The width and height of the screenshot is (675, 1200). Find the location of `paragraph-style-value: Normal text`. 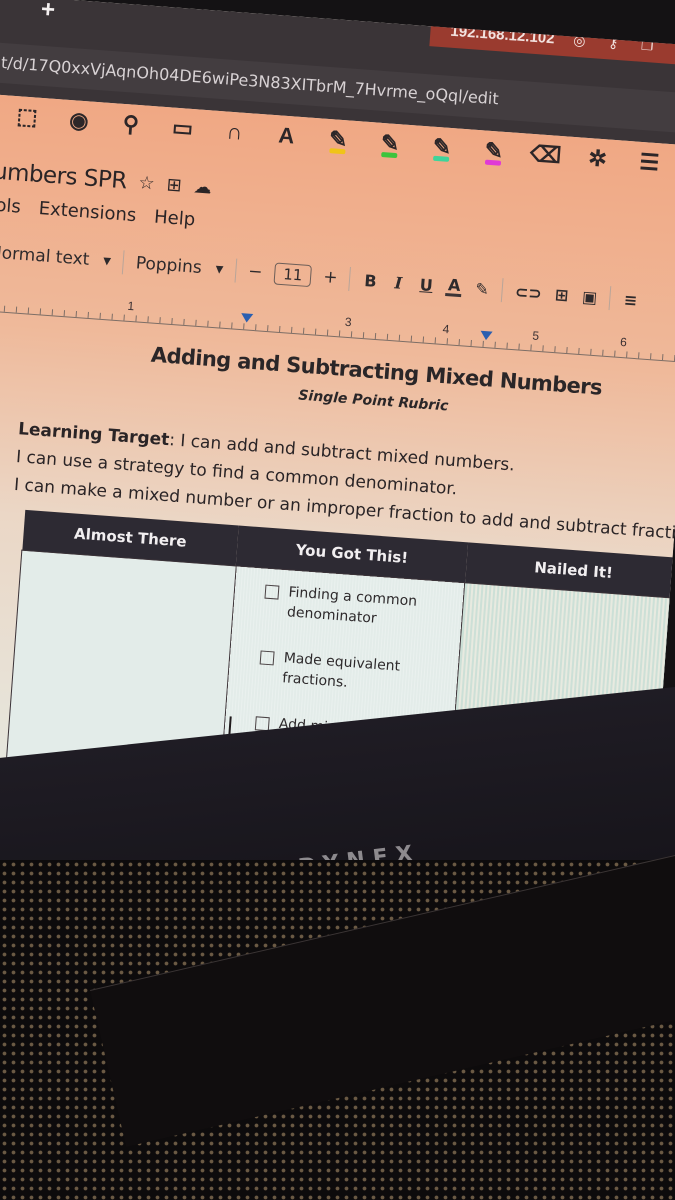

paragraph-style-value: Normal text is located at coordinates (45, 256).